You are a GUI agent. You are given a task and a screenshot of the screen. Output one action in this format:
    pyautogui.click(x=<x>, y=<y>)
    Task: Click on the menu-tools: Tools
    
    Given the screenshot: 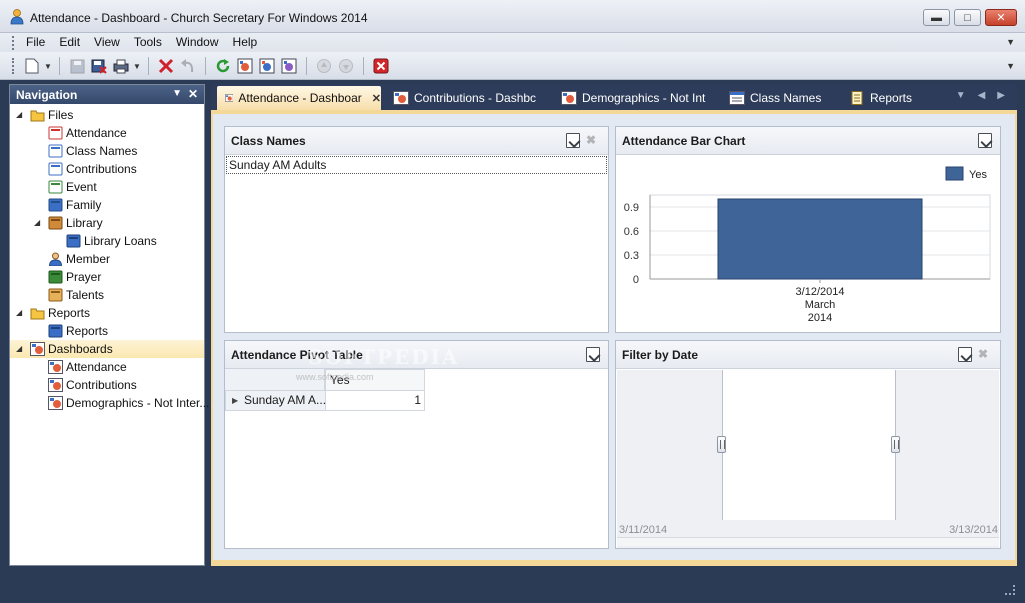 What is the action you would take?
    pyautogui.click(x=148, y=42)
    